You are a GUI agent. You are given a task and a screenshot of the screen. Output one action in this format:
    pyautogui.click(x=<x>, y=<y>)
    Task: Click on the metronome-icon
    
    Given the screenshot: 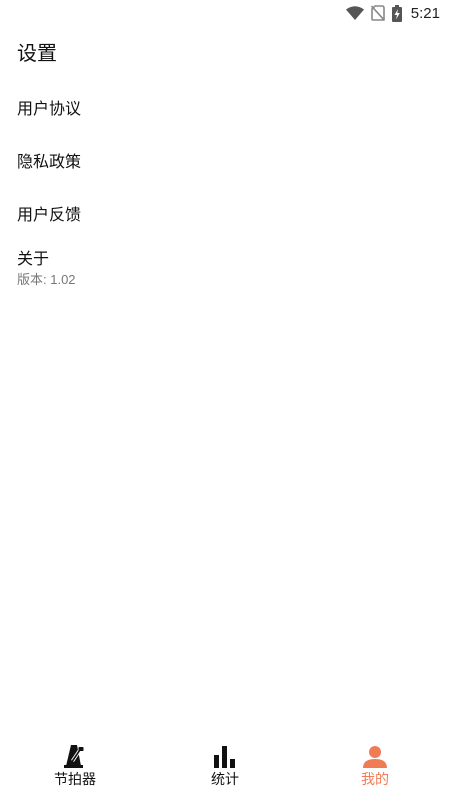 What is the action you would take?
    pyautogui.click(x=75, y=756)
    